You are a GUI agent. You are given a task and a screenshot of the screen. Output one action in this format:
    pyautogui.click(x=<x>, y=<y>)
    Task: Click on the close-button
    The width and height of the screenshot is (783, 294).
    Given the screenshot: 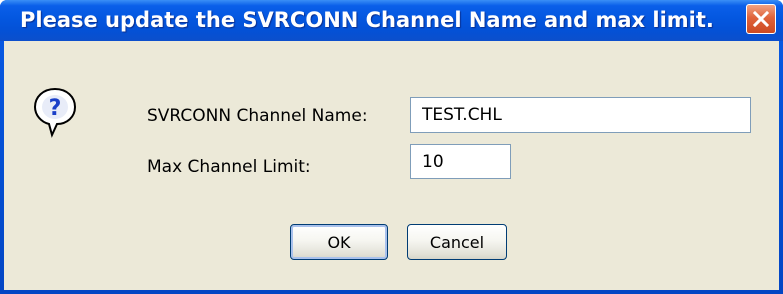 What is the action you would take?
    pyautogui.click(x=761, y=19)
    